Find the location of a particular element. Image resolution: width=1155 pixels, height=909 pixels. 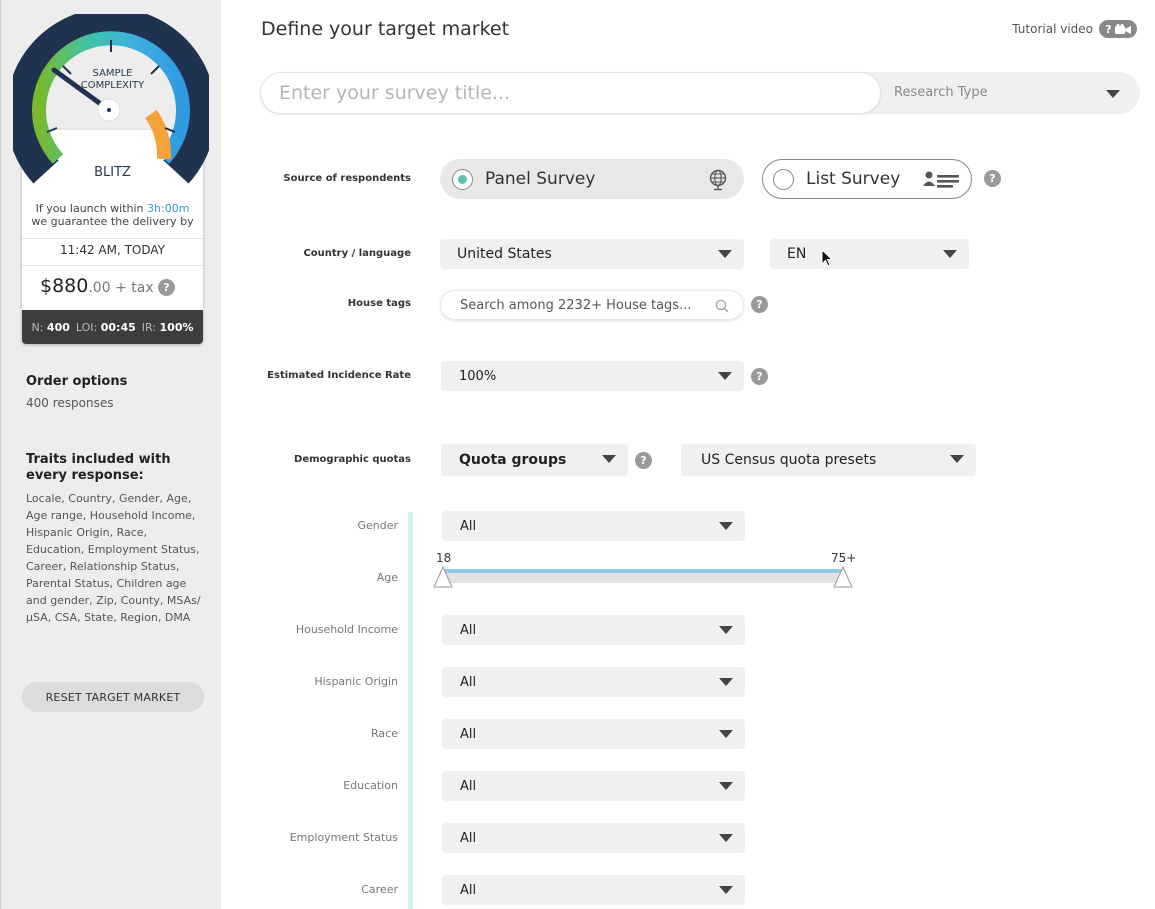

house-tags-help-icon: ? is located at coordinates (759, 304).